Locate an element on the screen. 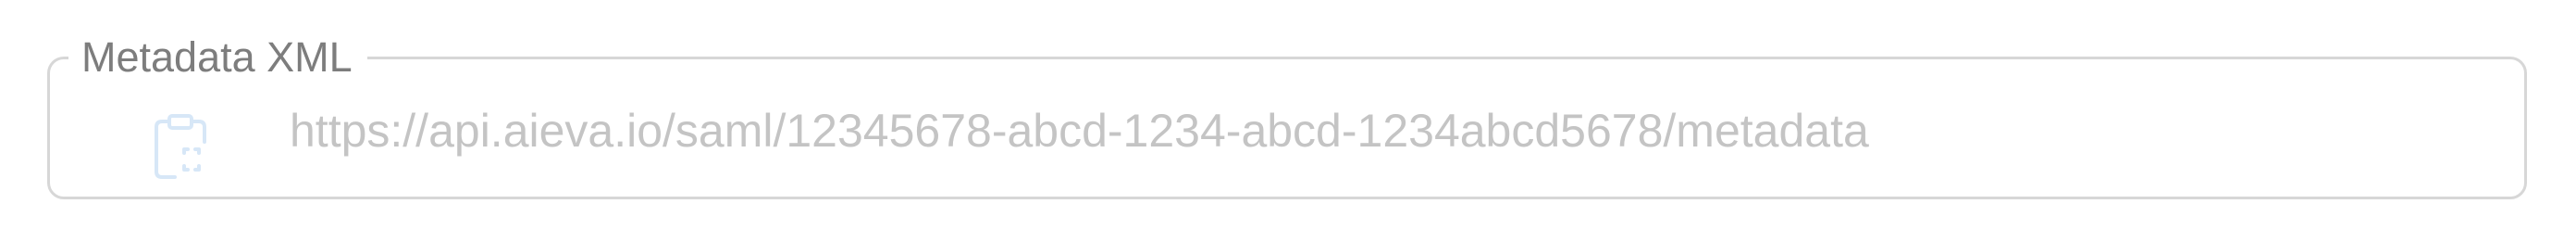 The width and height of the screenshot is (2576, 242). metadata-xml-label: Metadata XML is located at coordinates (218, 58).